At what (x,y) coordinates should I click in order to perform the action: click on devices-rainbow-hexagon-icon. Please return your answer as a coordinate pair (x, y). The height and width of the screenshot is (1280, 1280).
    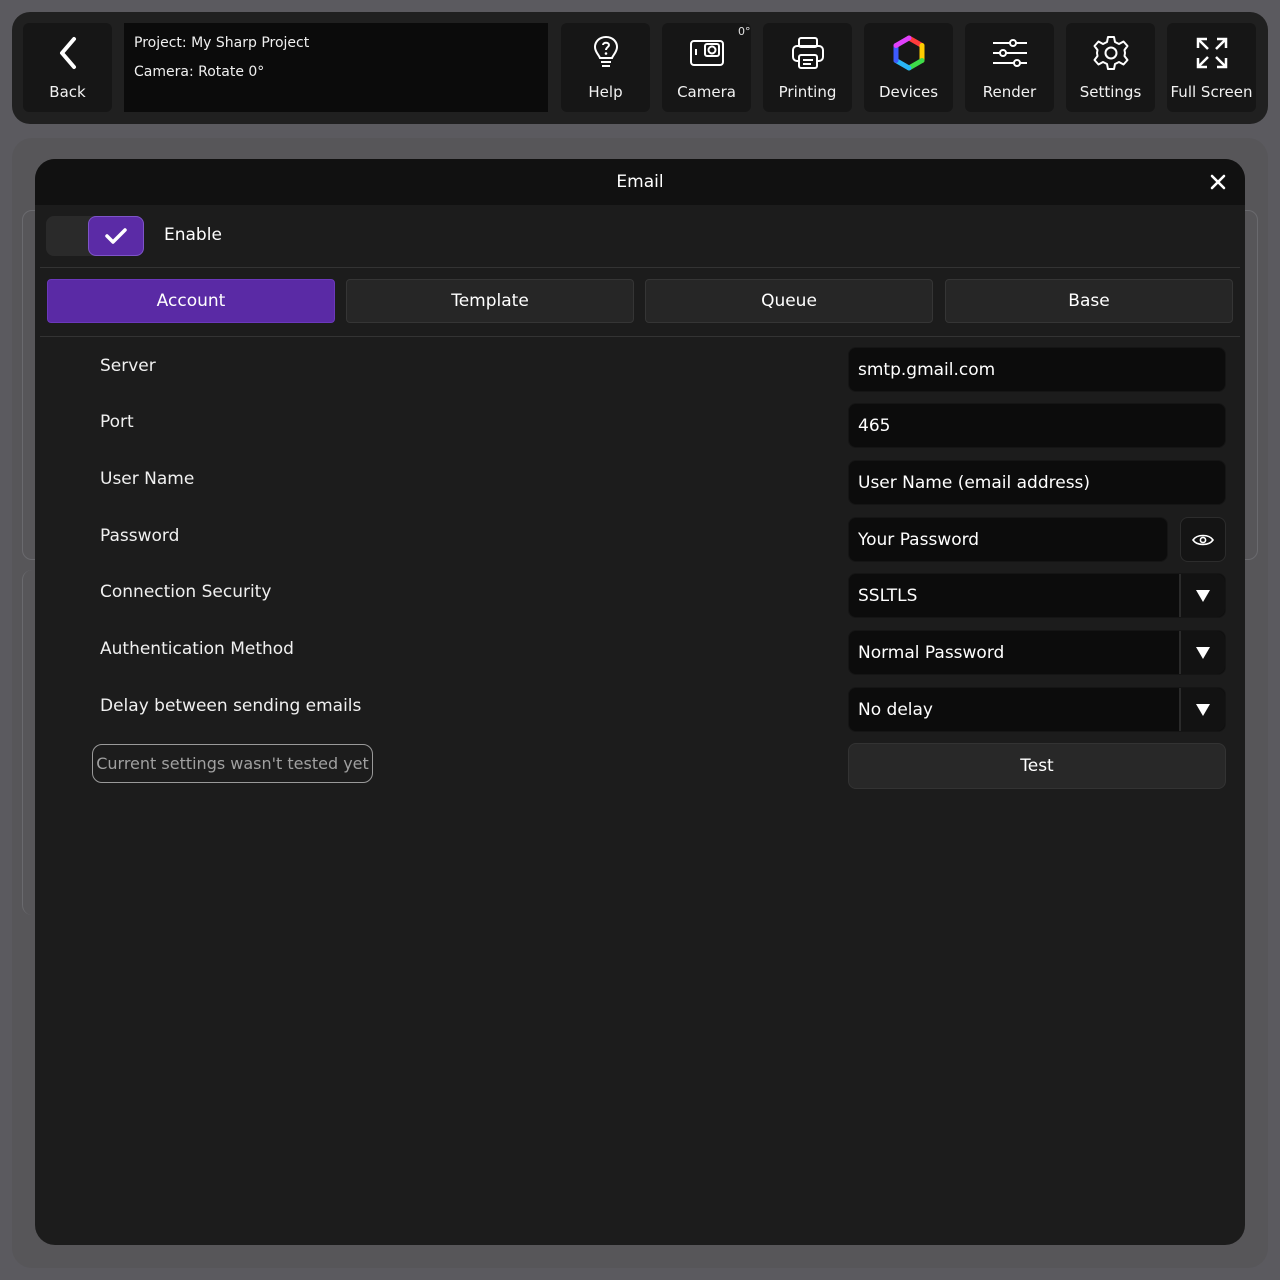
    Looking at the image, I should click on (908, 53).